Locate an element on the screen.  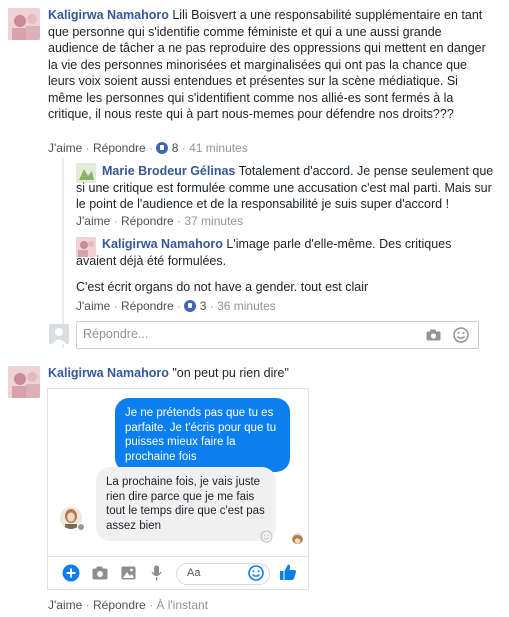
current-user-avatar is located at coordinates (59, 334).